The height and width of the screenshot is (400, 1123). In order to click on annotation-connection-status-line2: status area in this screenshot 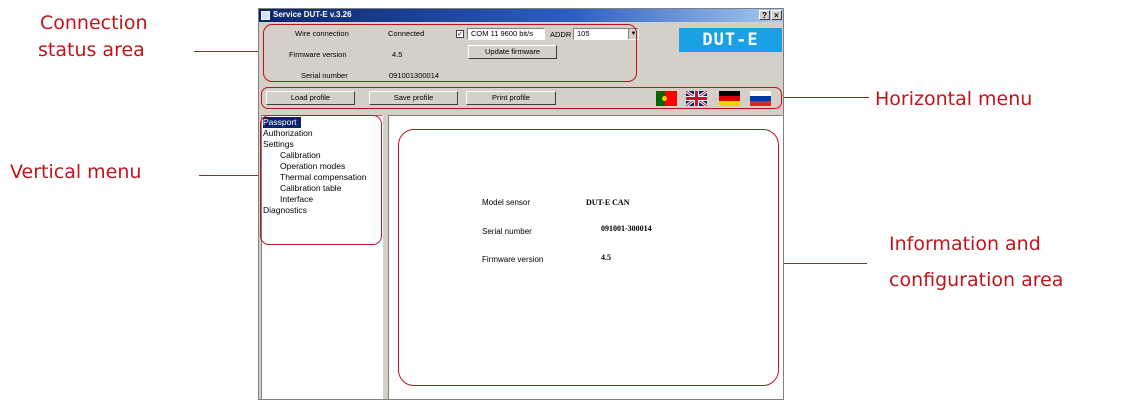, I will do `click(91, 50)`.